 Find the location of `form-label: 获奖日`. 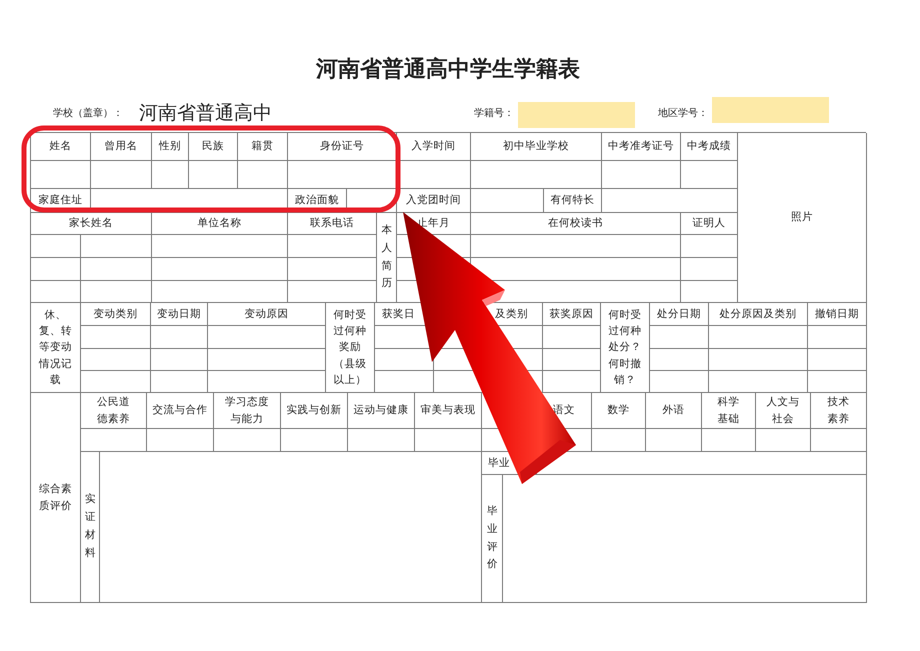

form-label: 获奖日 is located at coordinates (398, 314).